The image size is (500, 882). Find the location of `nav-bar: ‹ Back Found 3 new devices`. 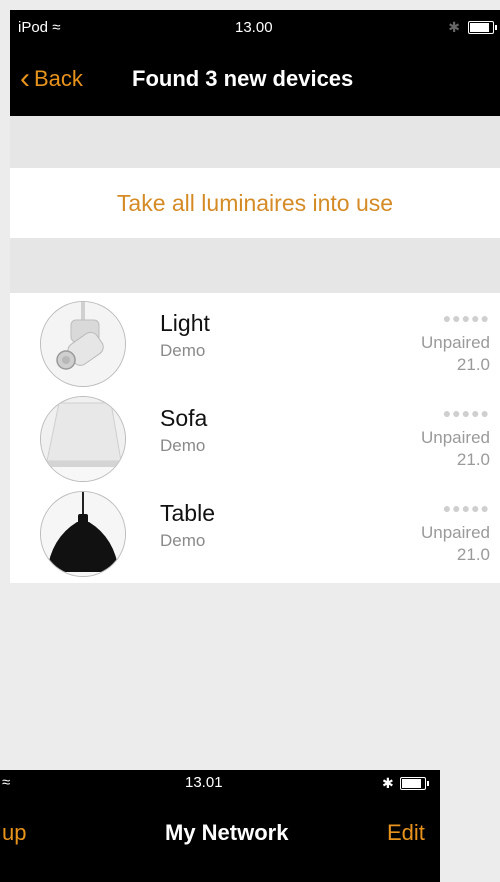

nav-bar: ‹ Back Found 3 new devices is located at coordinates (255, 81).